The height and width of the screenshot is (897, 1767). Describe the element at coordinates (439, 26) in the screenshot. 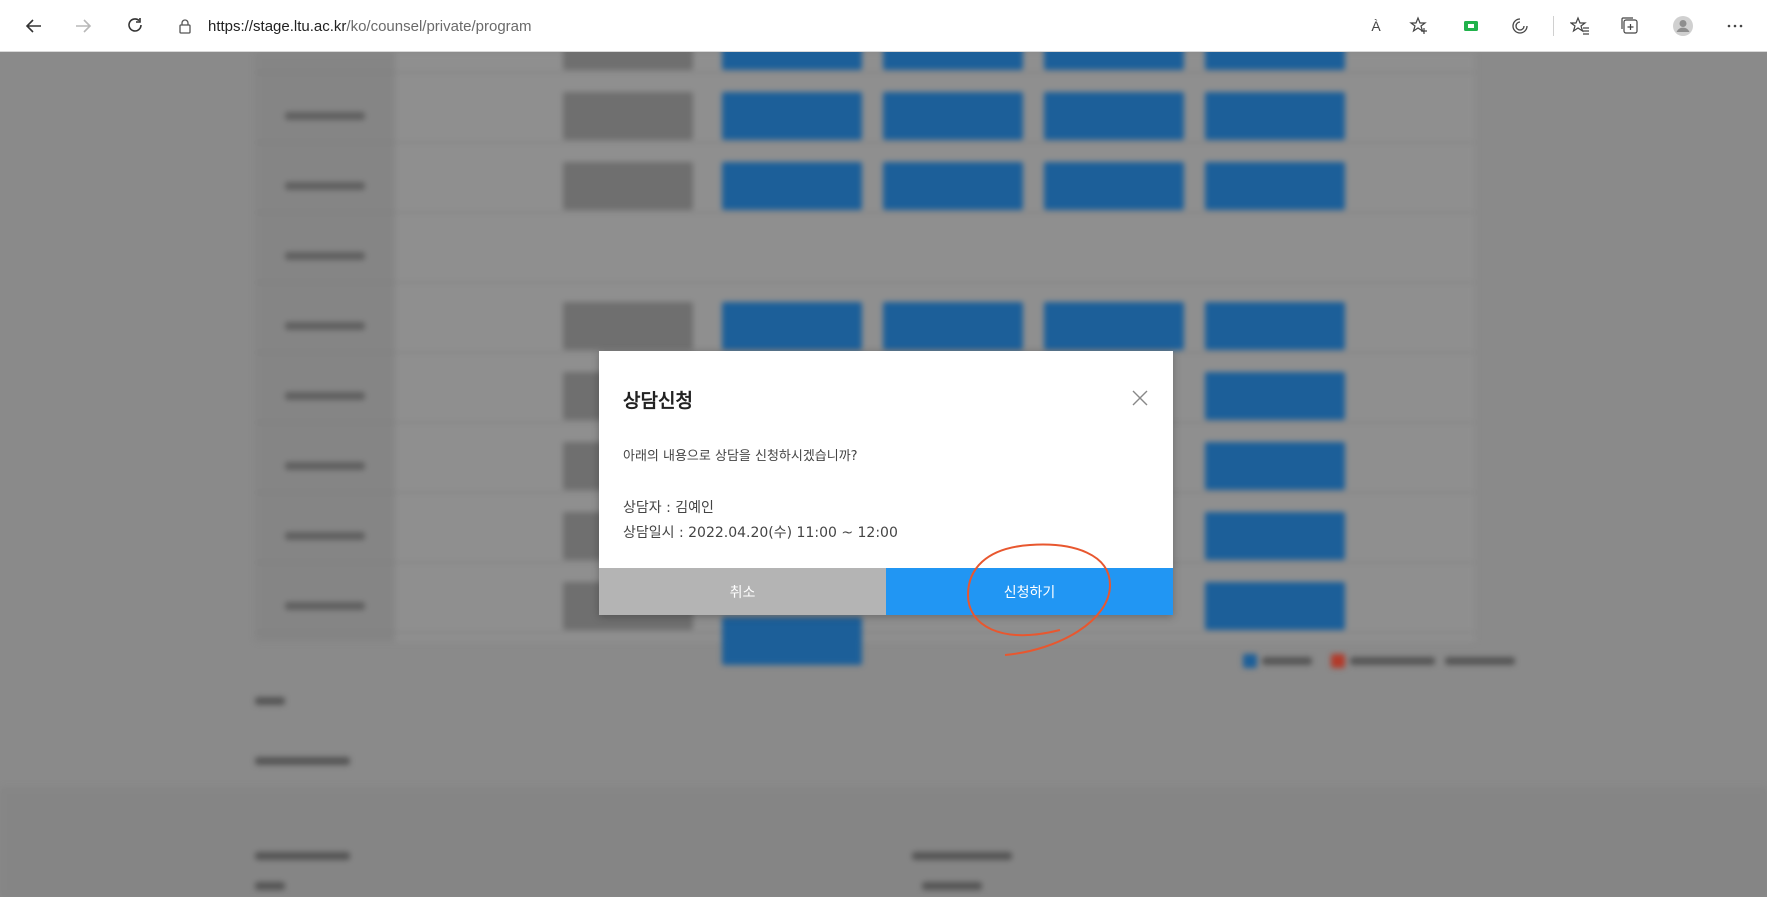

I see `url-path: /ko/counsel/private/program` at that location.